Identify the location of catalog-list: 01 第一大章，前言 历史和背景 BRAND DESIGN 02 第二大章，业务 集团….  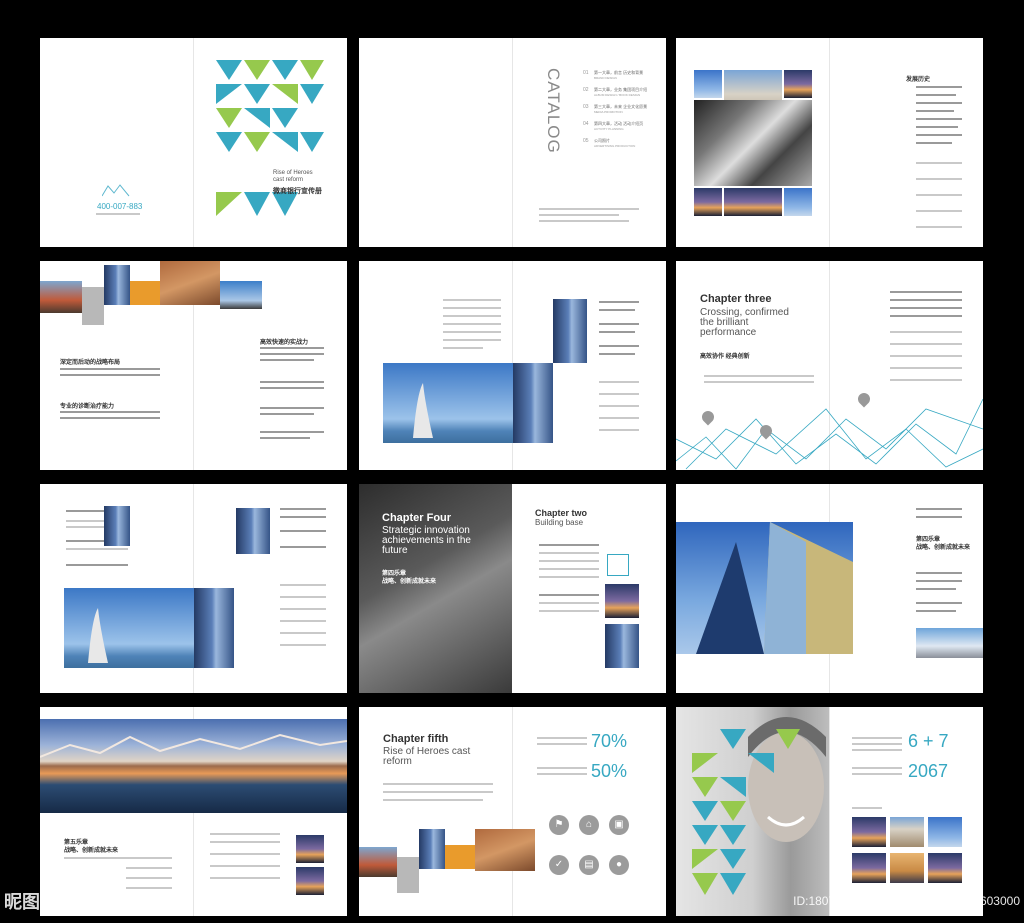
(623, 112).